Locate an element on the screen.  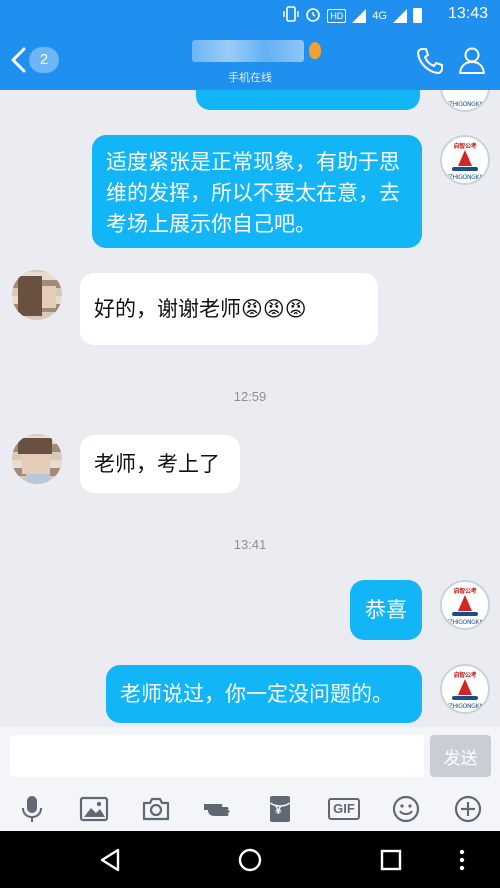
message-bubble-incoming: 老师，考上了 is located at coordinates (160, 464).